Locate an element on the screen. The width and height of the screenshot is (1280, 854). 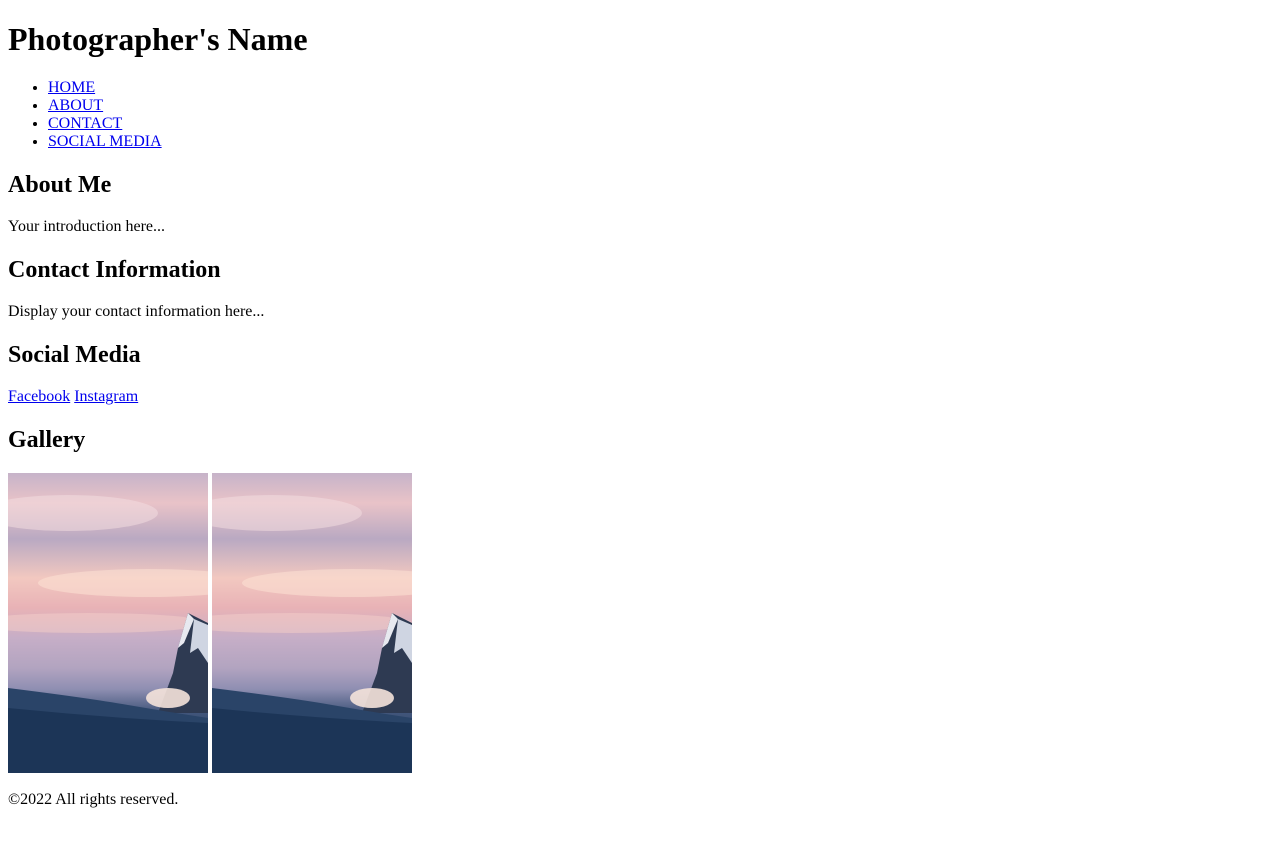
main-nav: HOME ABOUT CONTACT SOCIAL MEDIA is located at coordinates (640, 115).